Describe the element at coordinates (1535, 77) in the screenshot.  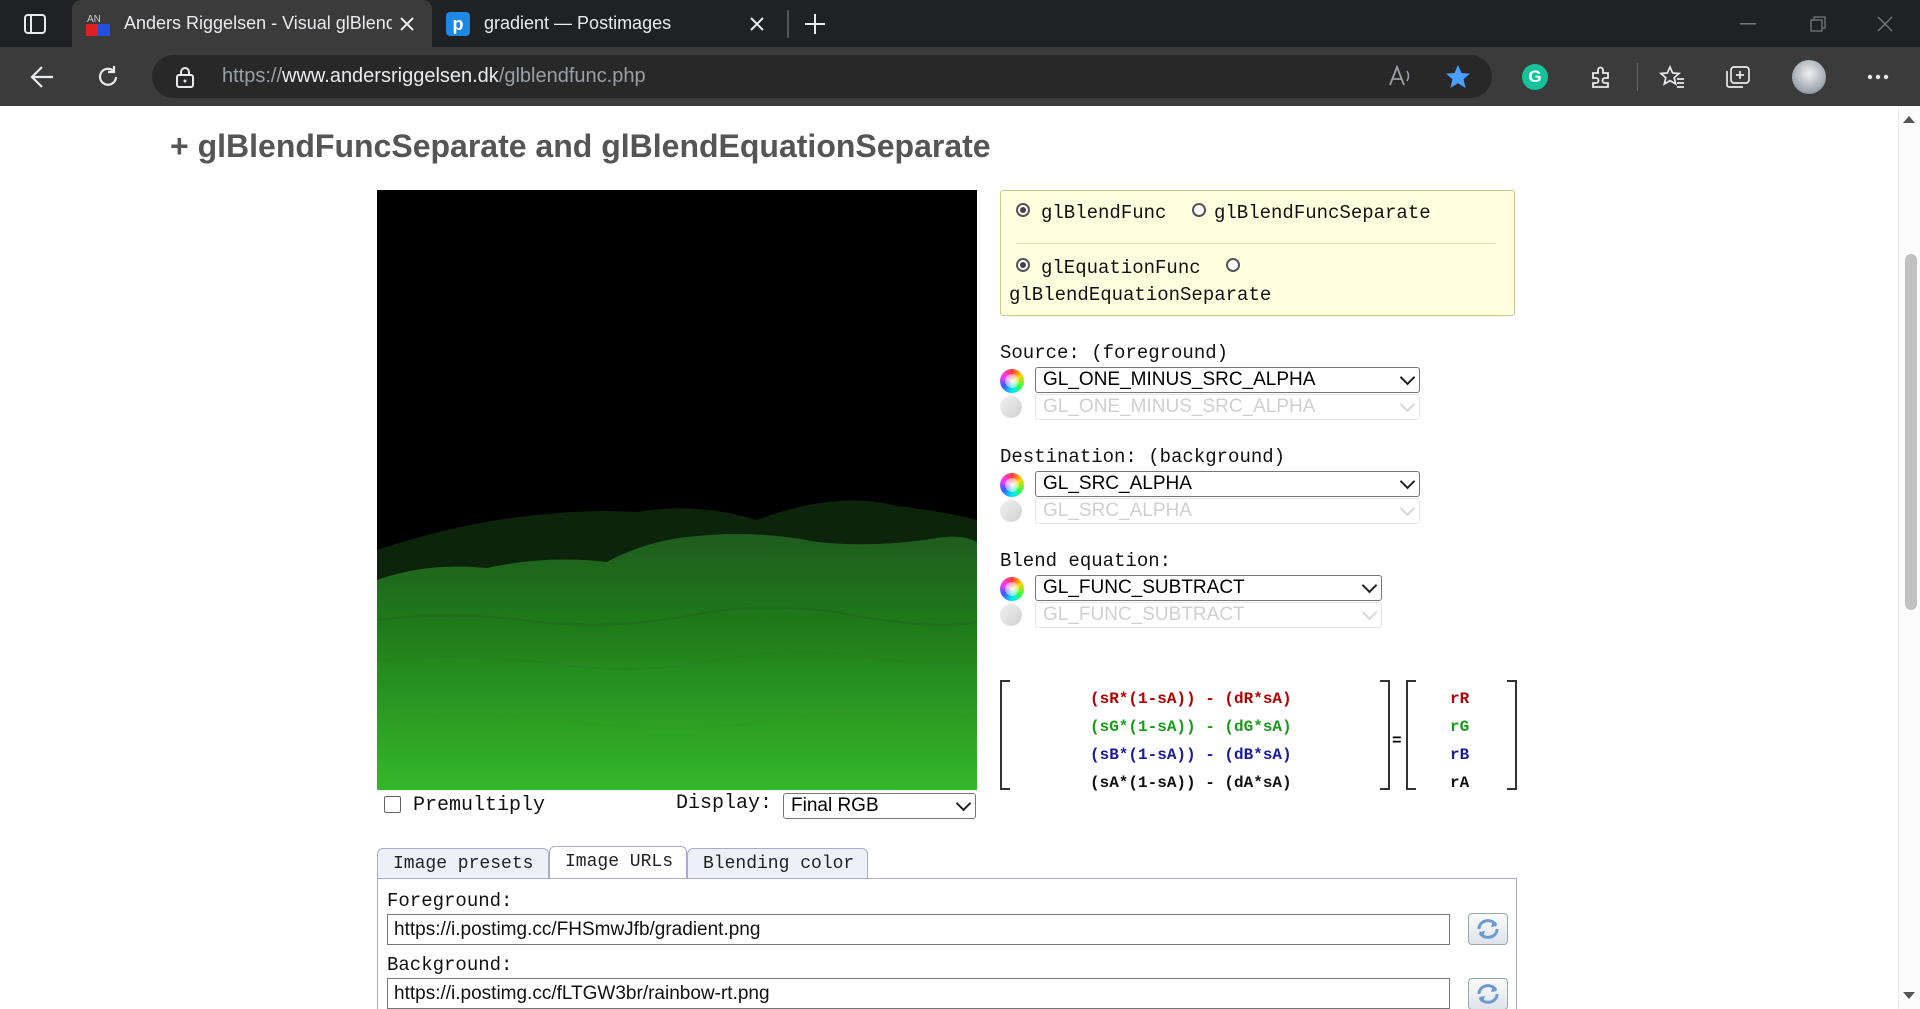
I see `grammarly-icon: G` at that location.